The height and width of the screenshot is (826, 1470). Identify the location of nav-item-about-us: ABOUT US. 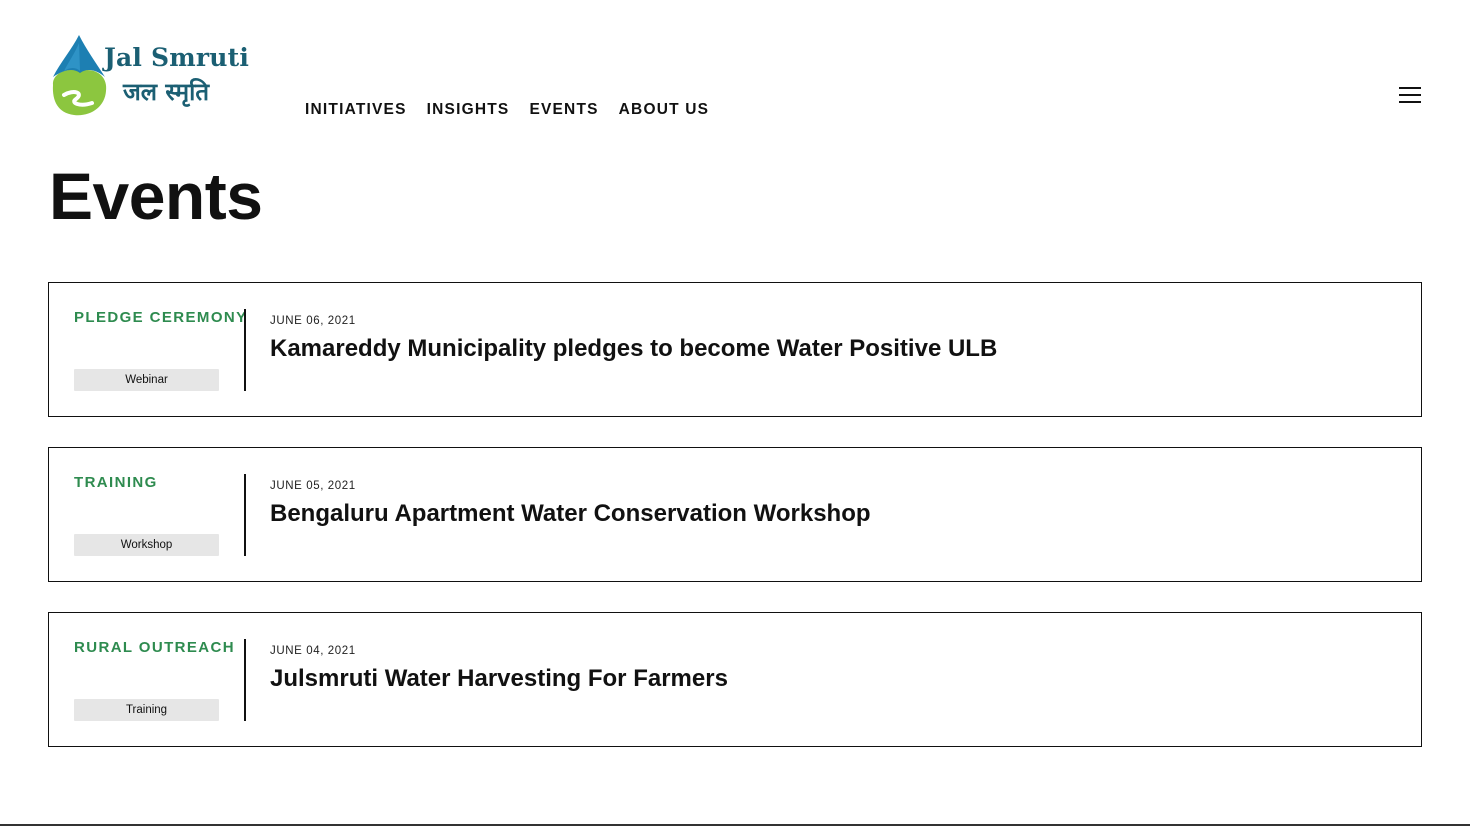
(664, 110).